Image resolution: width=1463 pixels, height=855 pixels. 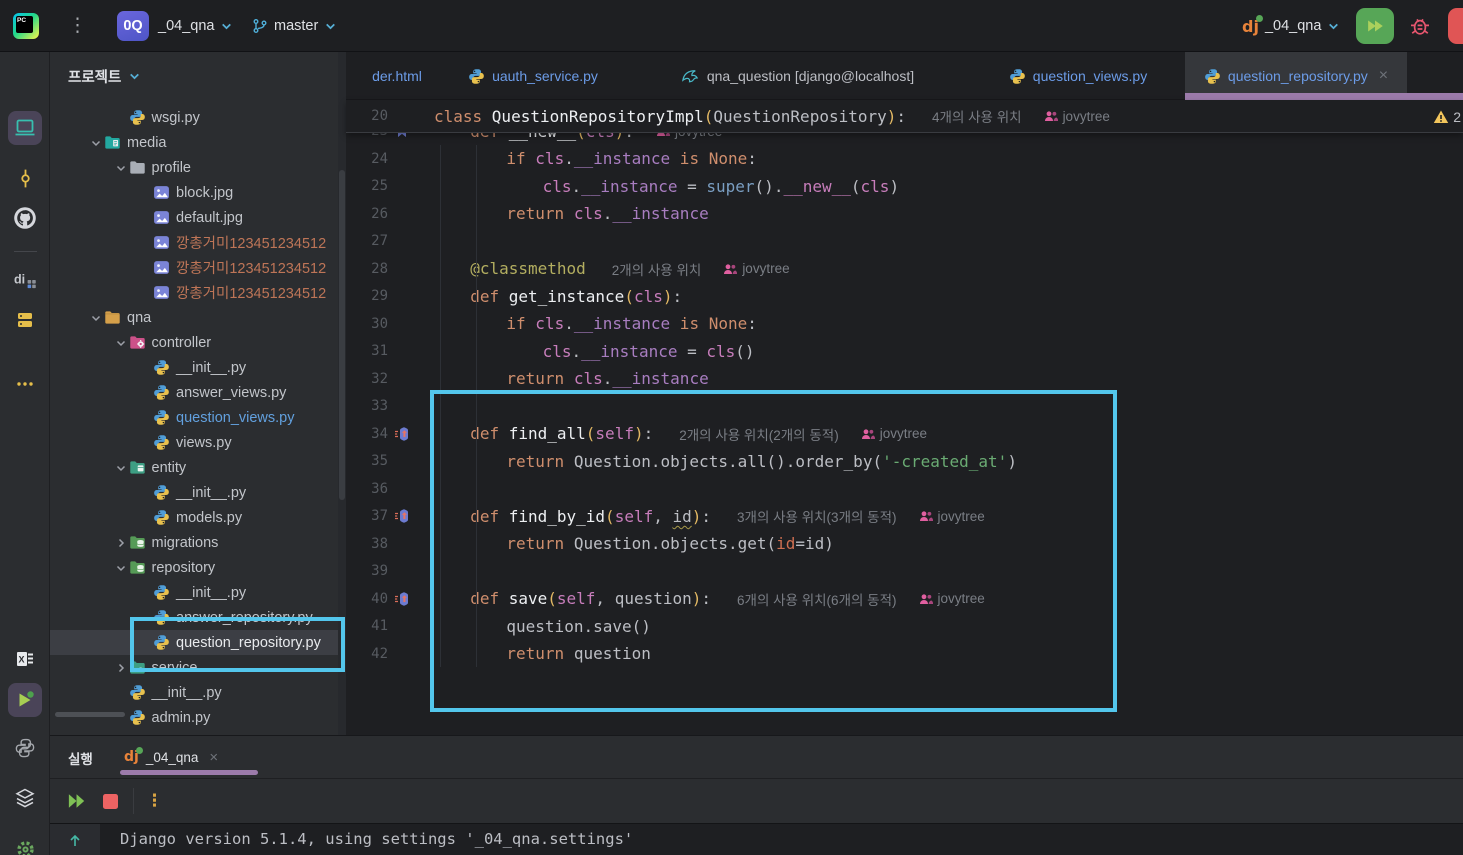 I want to click on close-icon: ×, so click(x=213, y=757).